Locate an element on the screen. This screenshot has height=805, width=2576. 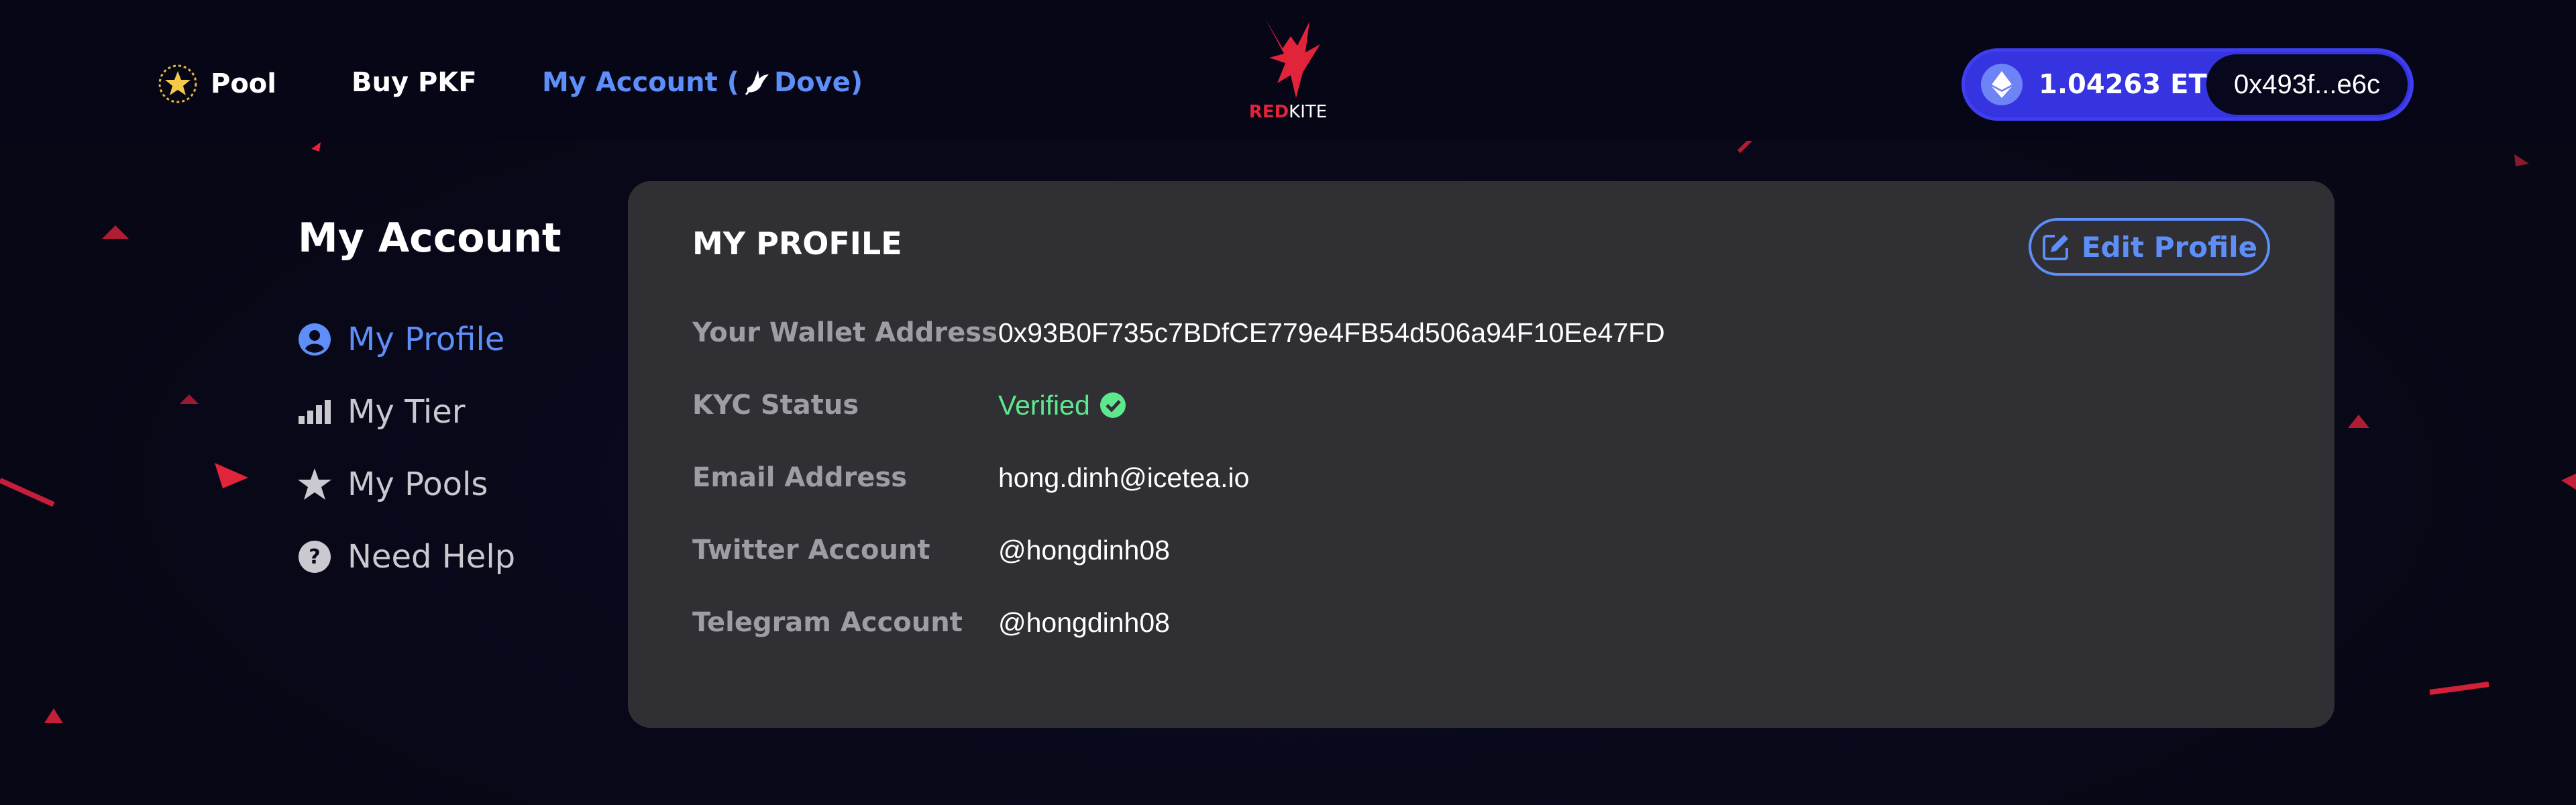
logo-text-red: RED is located at coordinates (1268, 112).